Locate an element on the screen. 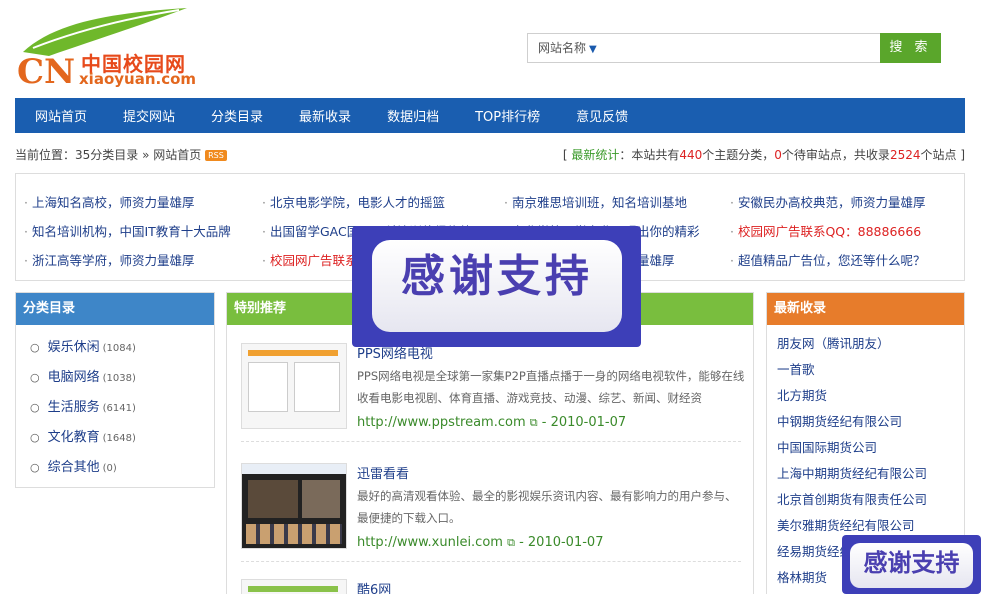 The image size is (981, 594). nav-top-ranking: TOP排行榜 is located at coordinates (507, 115).